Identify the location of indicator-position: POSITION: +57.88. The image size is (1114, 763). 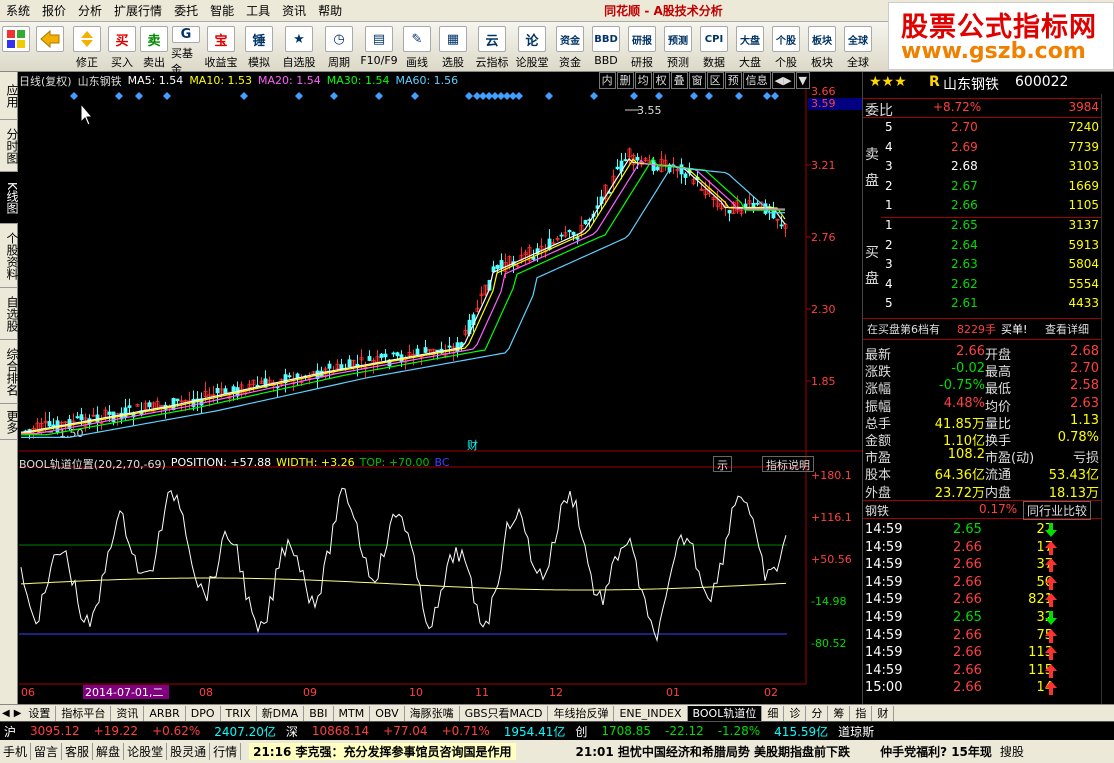
(221, 462).